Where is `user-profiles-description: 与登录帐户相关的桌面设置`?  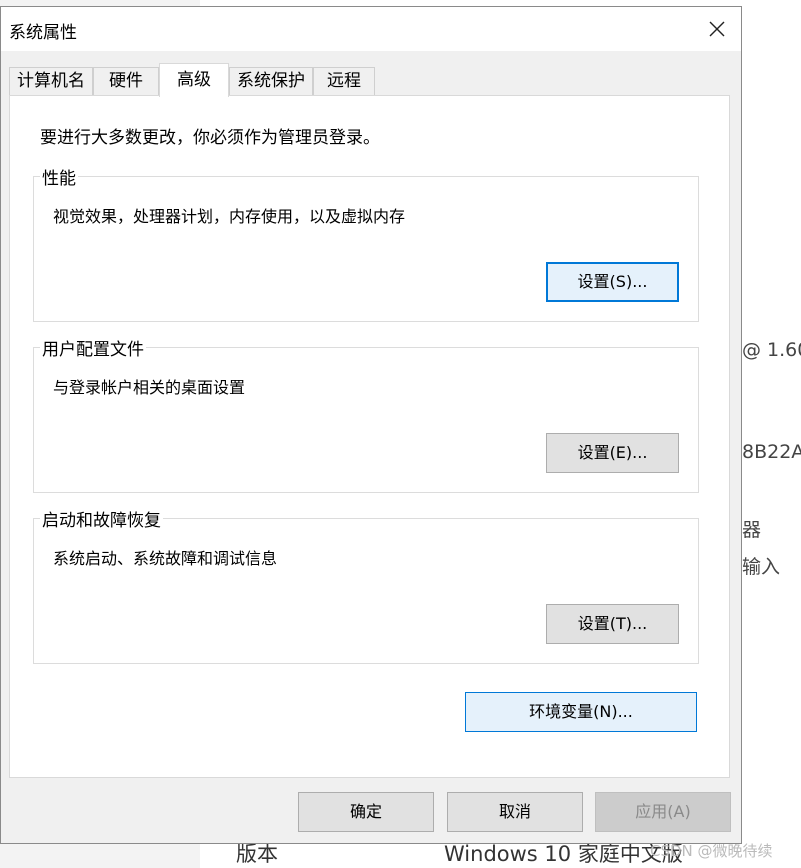
user-profiles-description: 与登录帐户相关的桌面设置 is located at coordinates (149, 387).